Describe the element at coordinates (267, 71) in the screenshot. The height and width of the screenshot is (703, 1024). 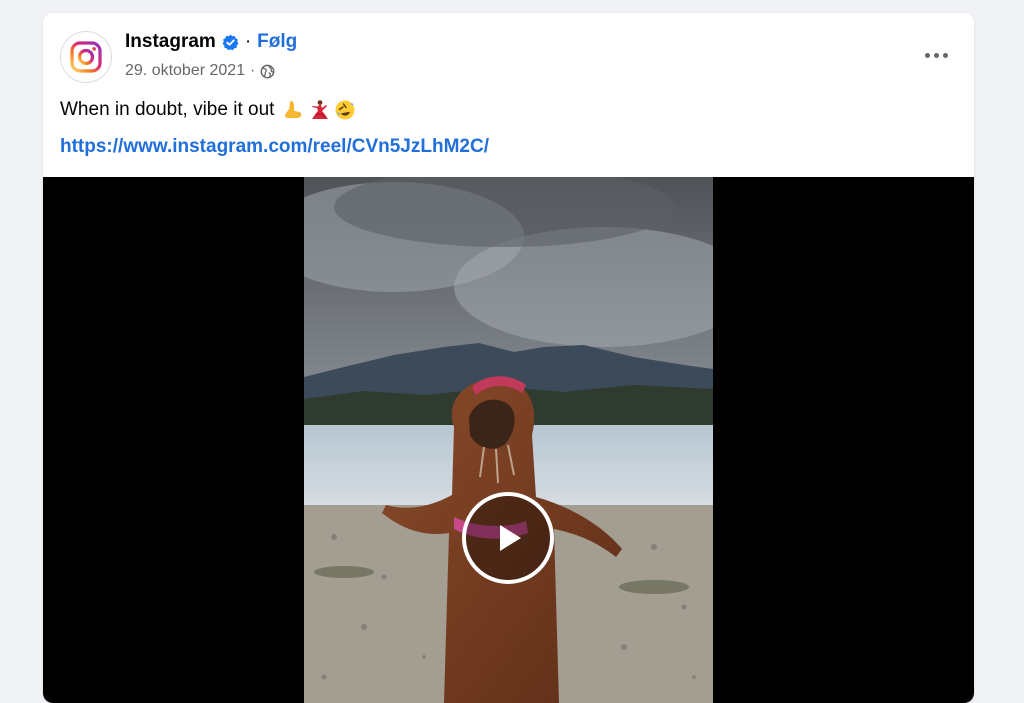
I see `globe-icon` at that location.